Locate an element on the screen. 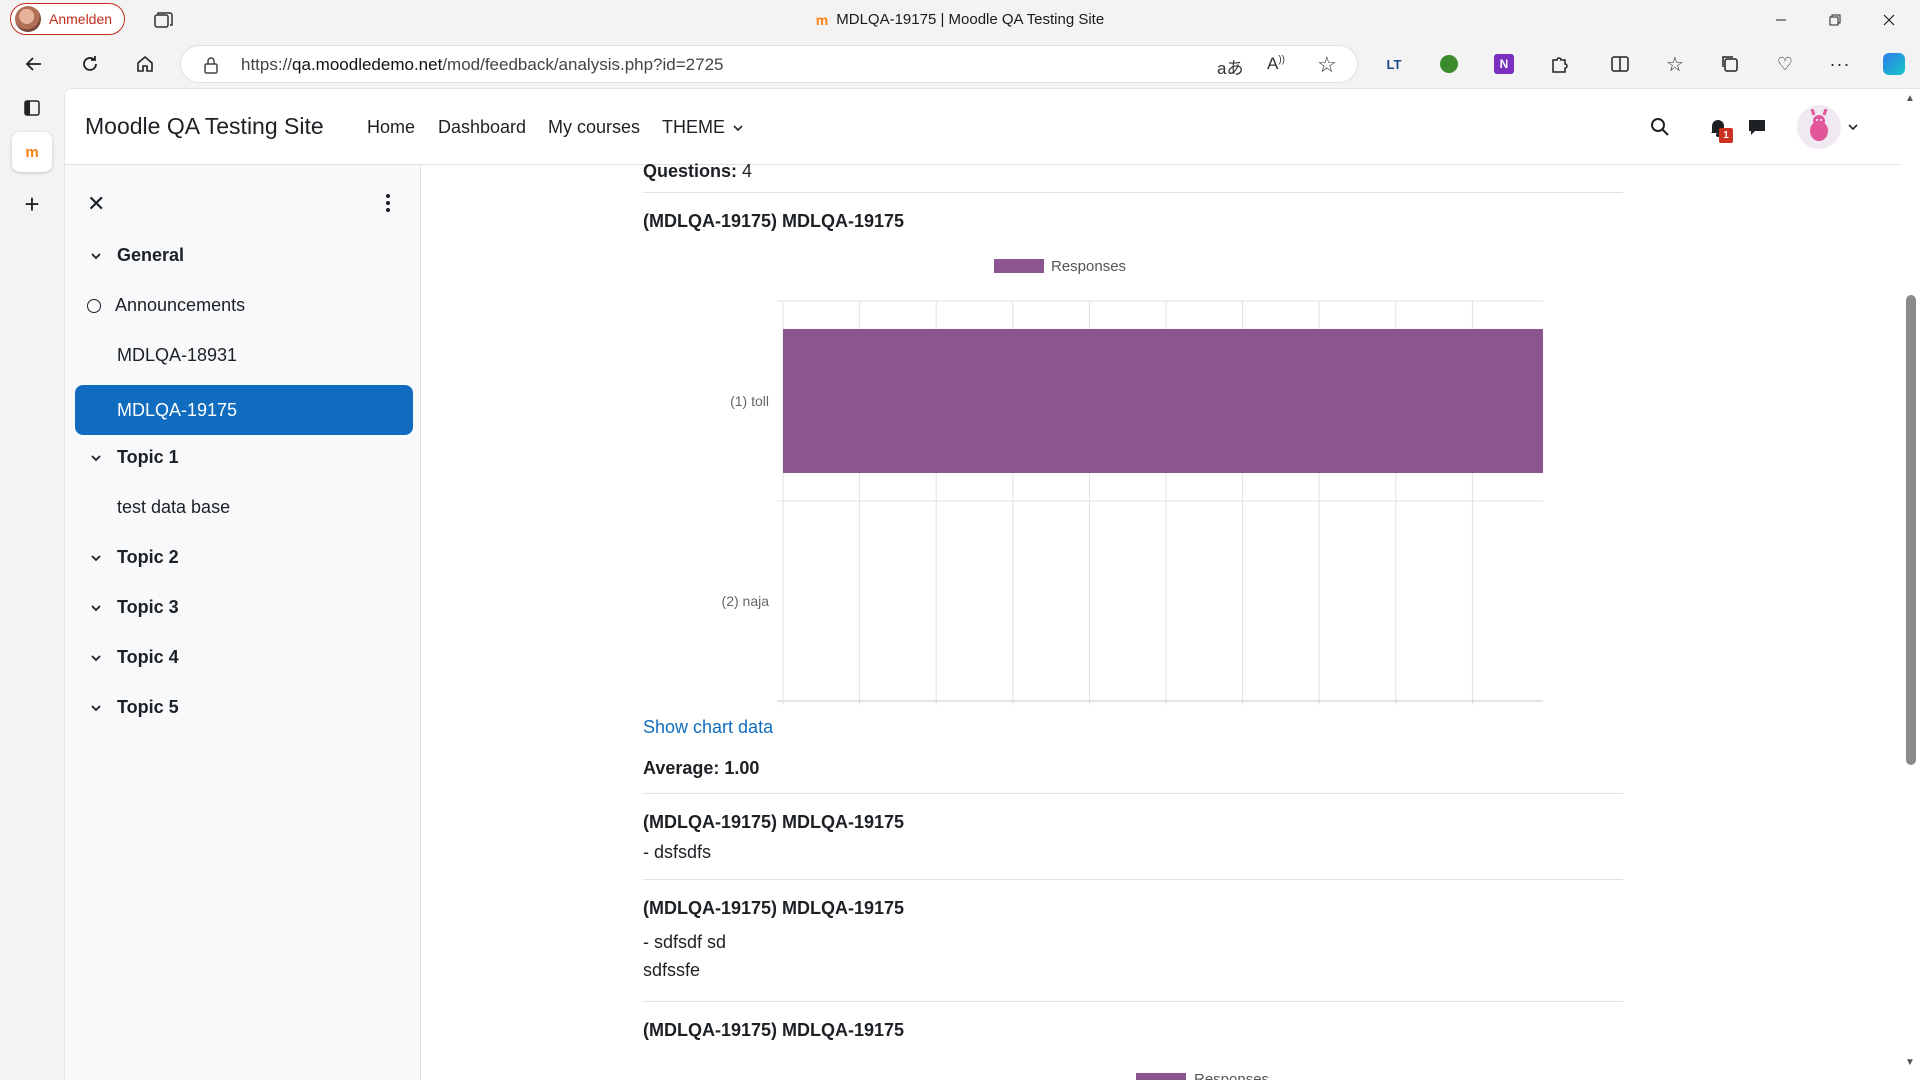 Image resolution: width=1920 pixels, height=1080 pixels. browser-essentials-icon: ♡ is located at coordinates (1785, 64).